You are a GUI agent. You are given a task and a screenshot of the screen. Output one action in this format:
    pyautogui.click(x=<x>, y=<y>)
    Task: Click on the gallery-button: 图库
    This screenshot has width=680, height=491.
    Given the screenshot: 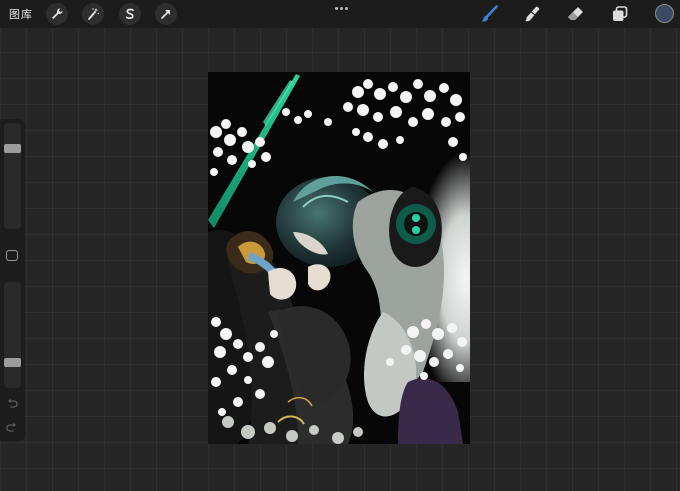 What is the action you would take?
    pyautogui.click(x=21, y=14)
    